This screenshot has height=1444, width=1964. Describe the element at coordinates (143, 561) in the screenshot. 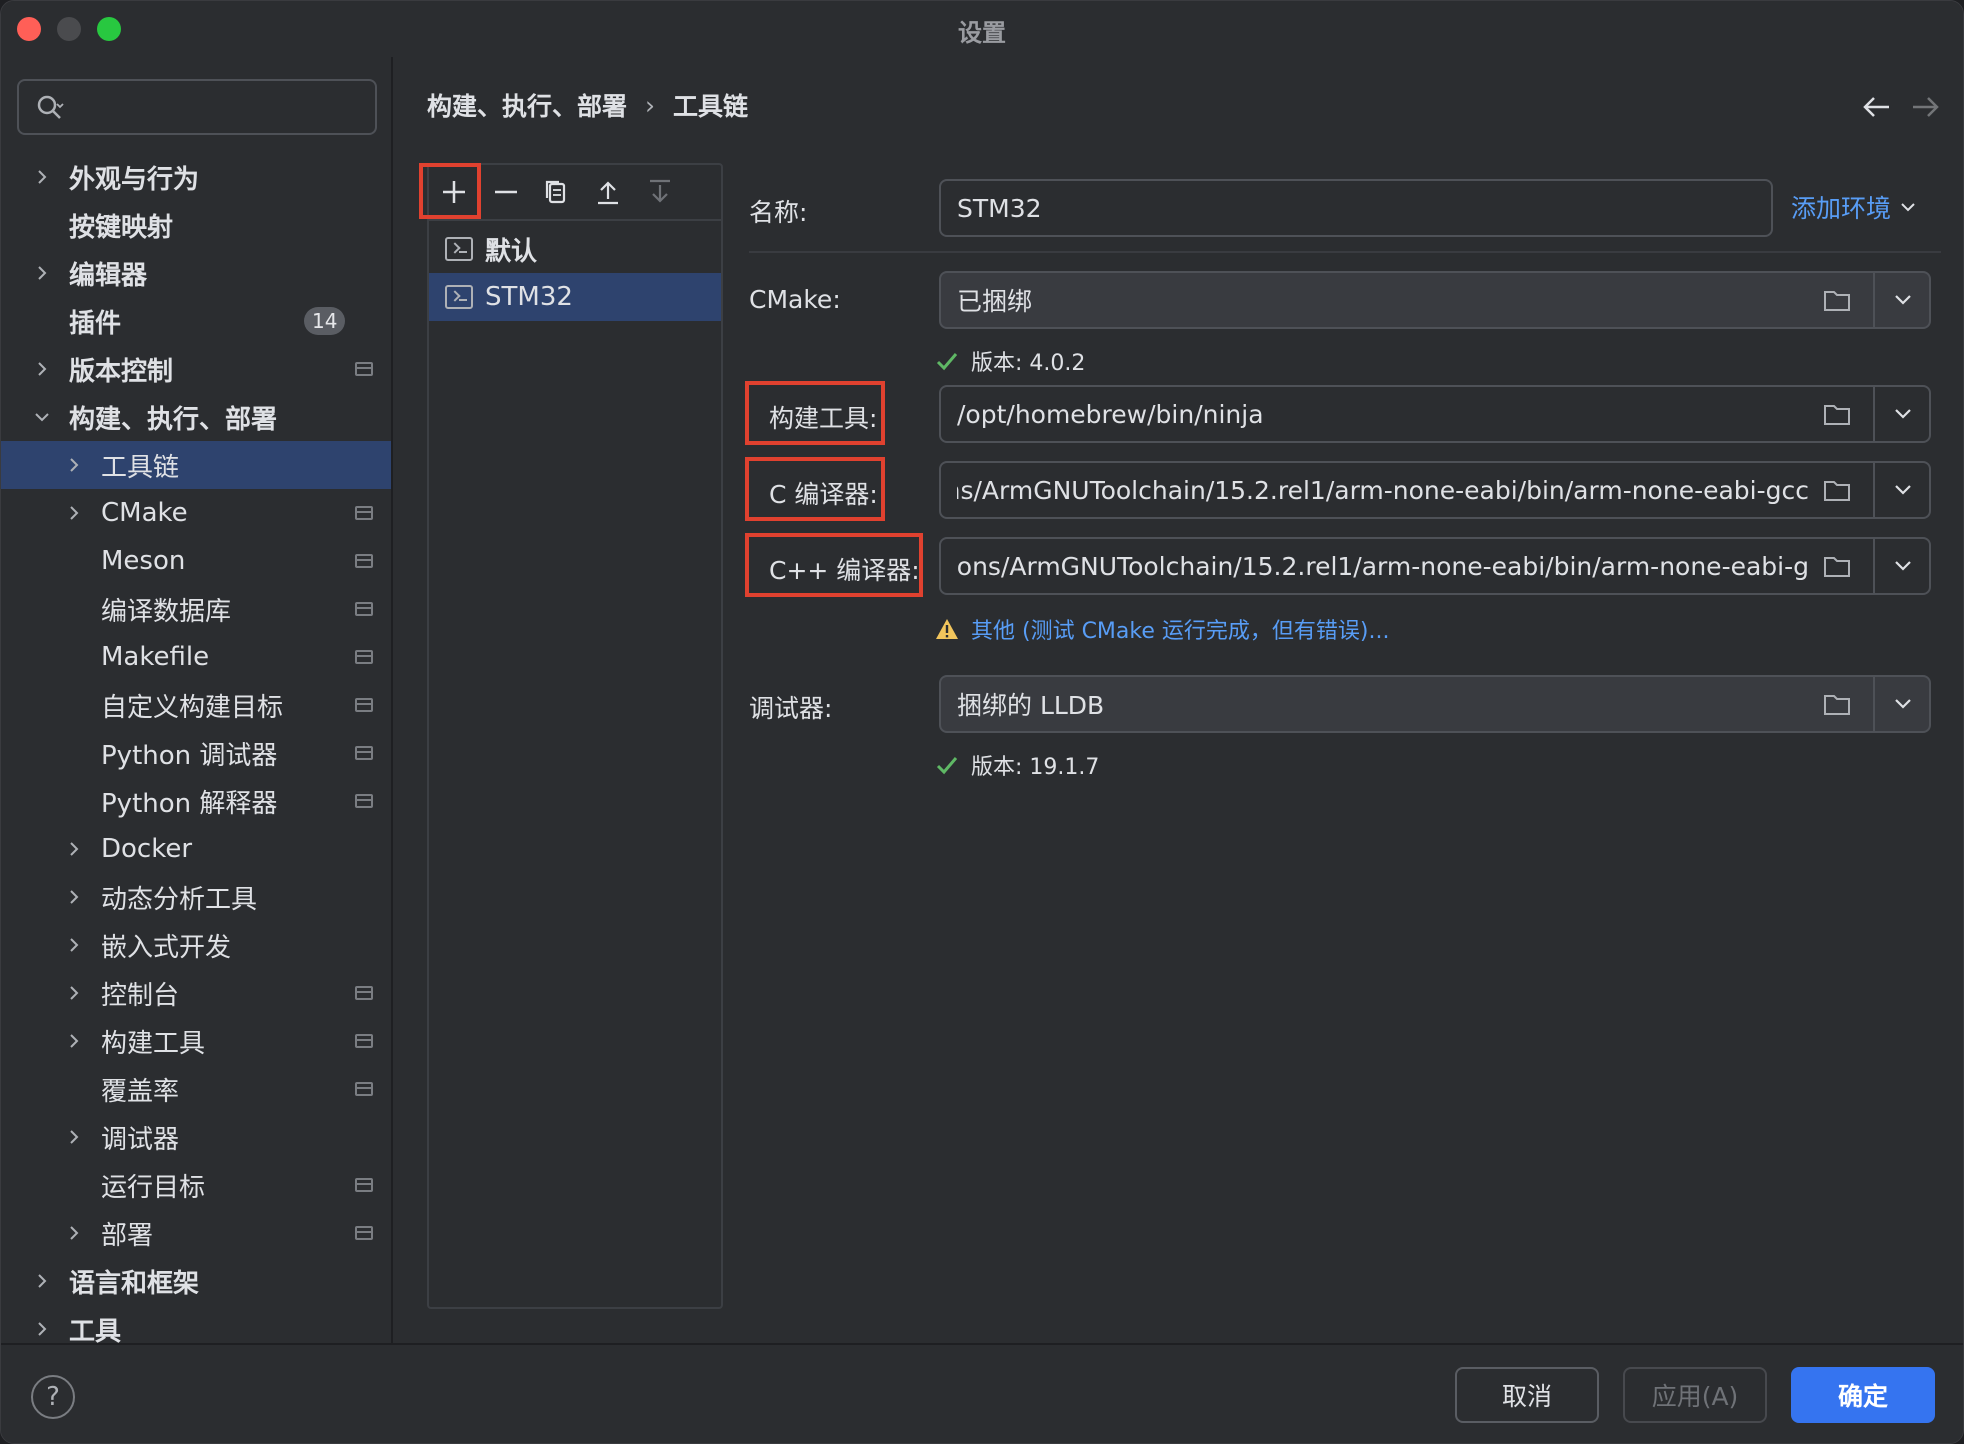

I see `sidebar-item-label: Meson` at that location.